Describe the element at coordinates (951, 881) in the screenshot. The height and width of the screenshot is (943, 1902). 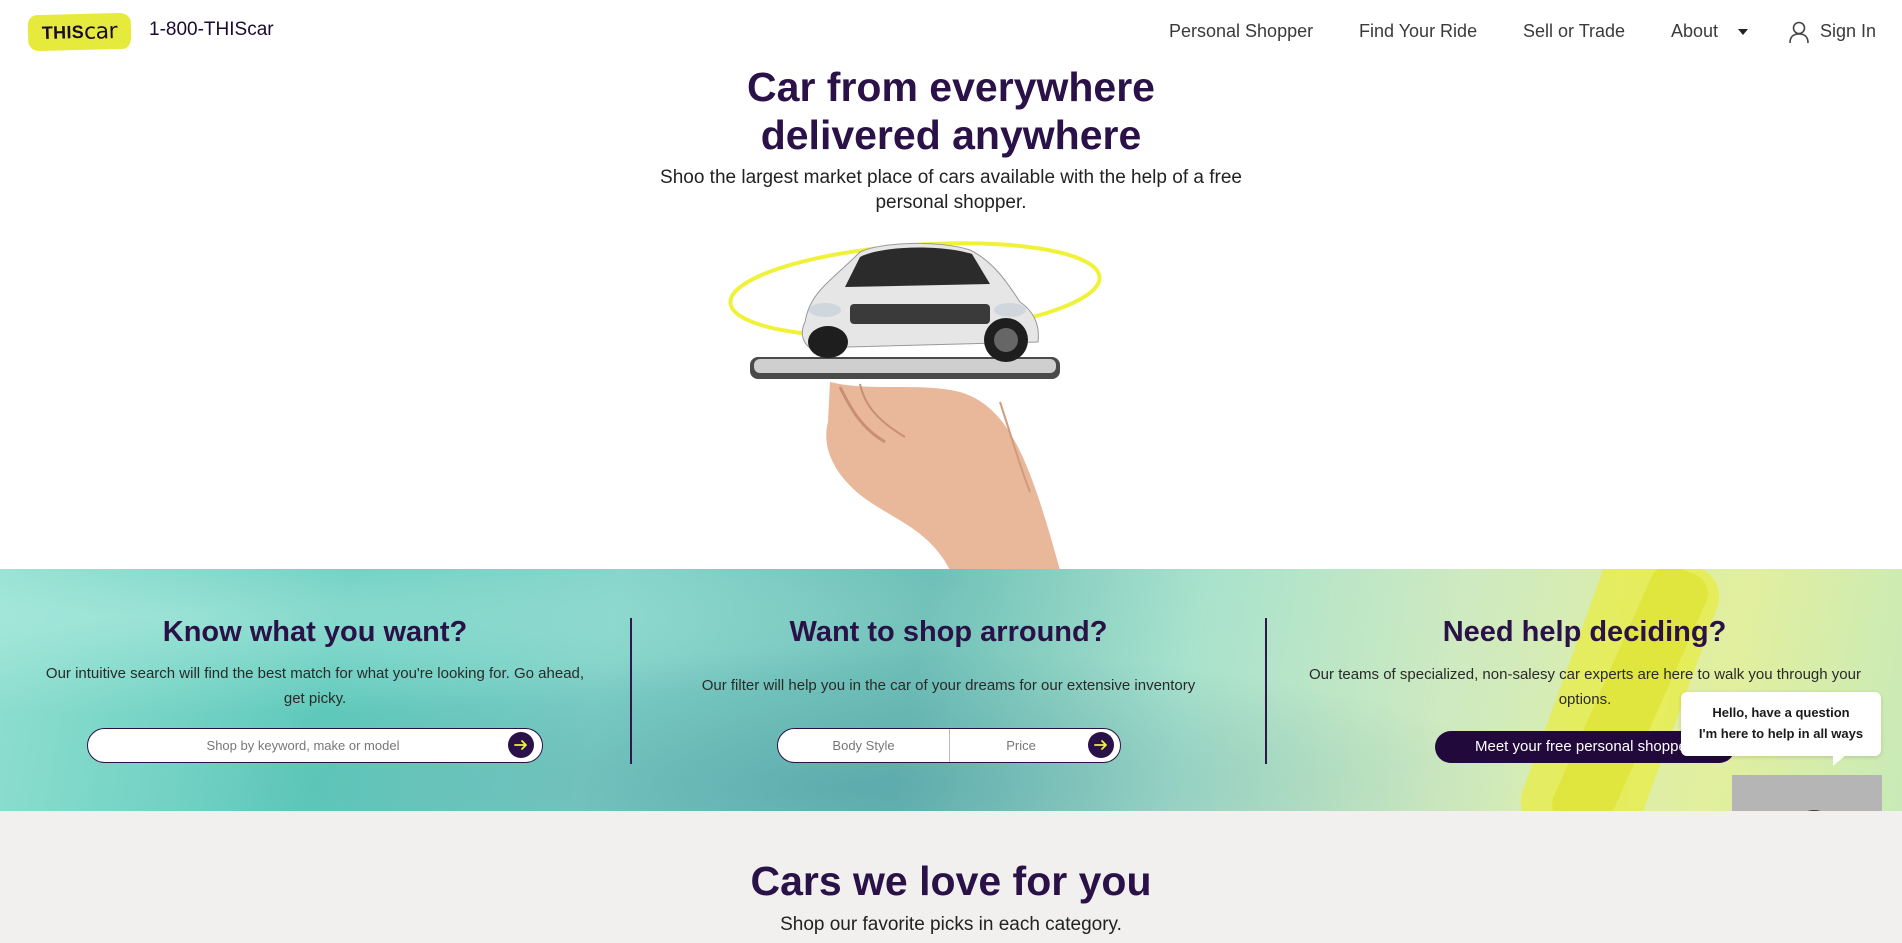
I see `favorites-title: Cars we love for you` at that location.